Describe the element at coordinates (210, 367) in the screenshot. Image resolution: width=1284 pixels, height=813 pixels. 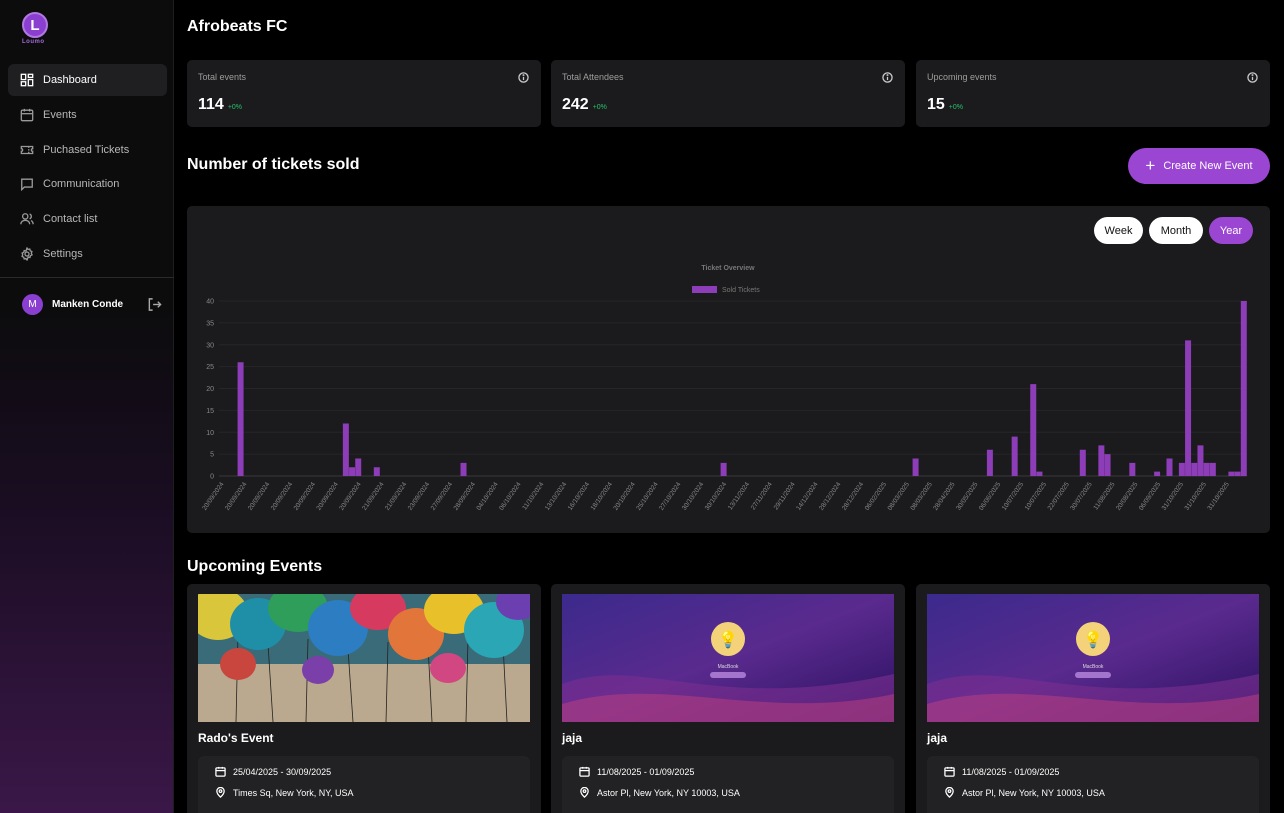
I see `y-tick-label: 25` at that location.